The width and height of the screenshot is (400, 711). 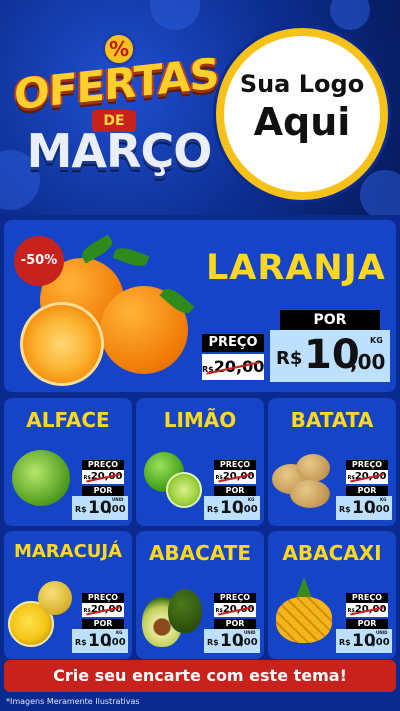 What do you see at coordinates (68, 420) in the screenshot?
I see `product-name: ALFACE` at bounding box center [68, 420].